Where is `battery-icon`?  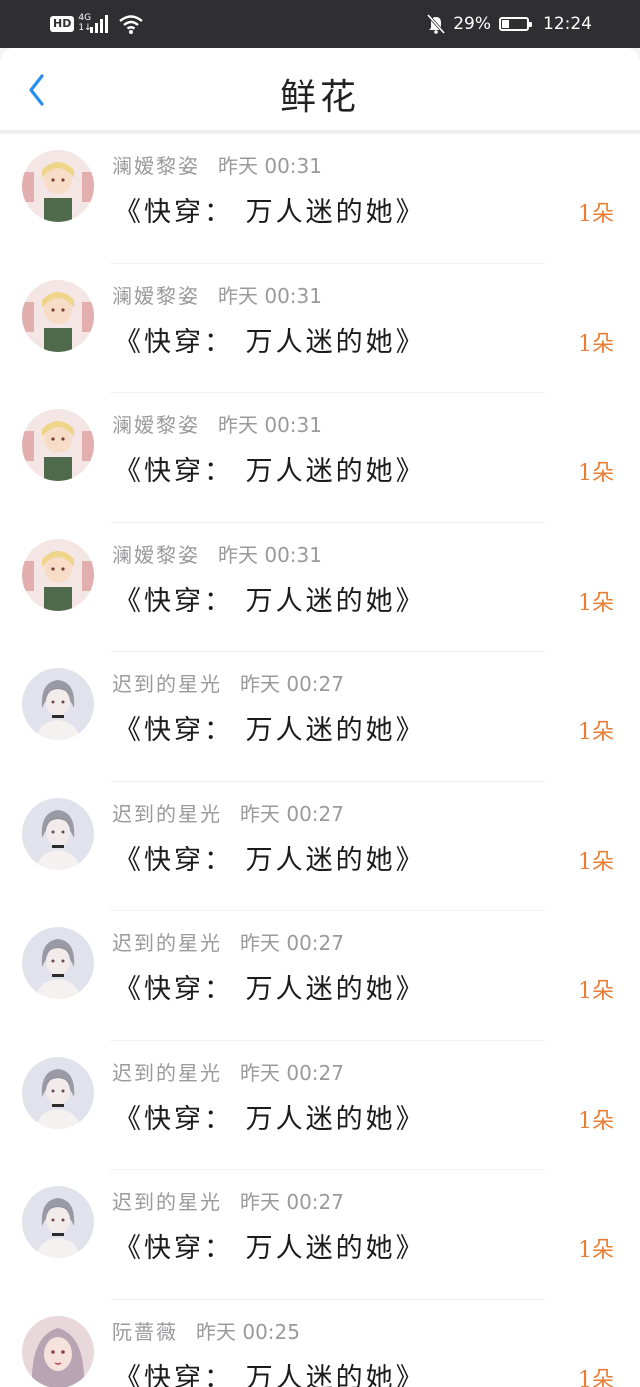 battery-icon is located at coordinates (515, 24).